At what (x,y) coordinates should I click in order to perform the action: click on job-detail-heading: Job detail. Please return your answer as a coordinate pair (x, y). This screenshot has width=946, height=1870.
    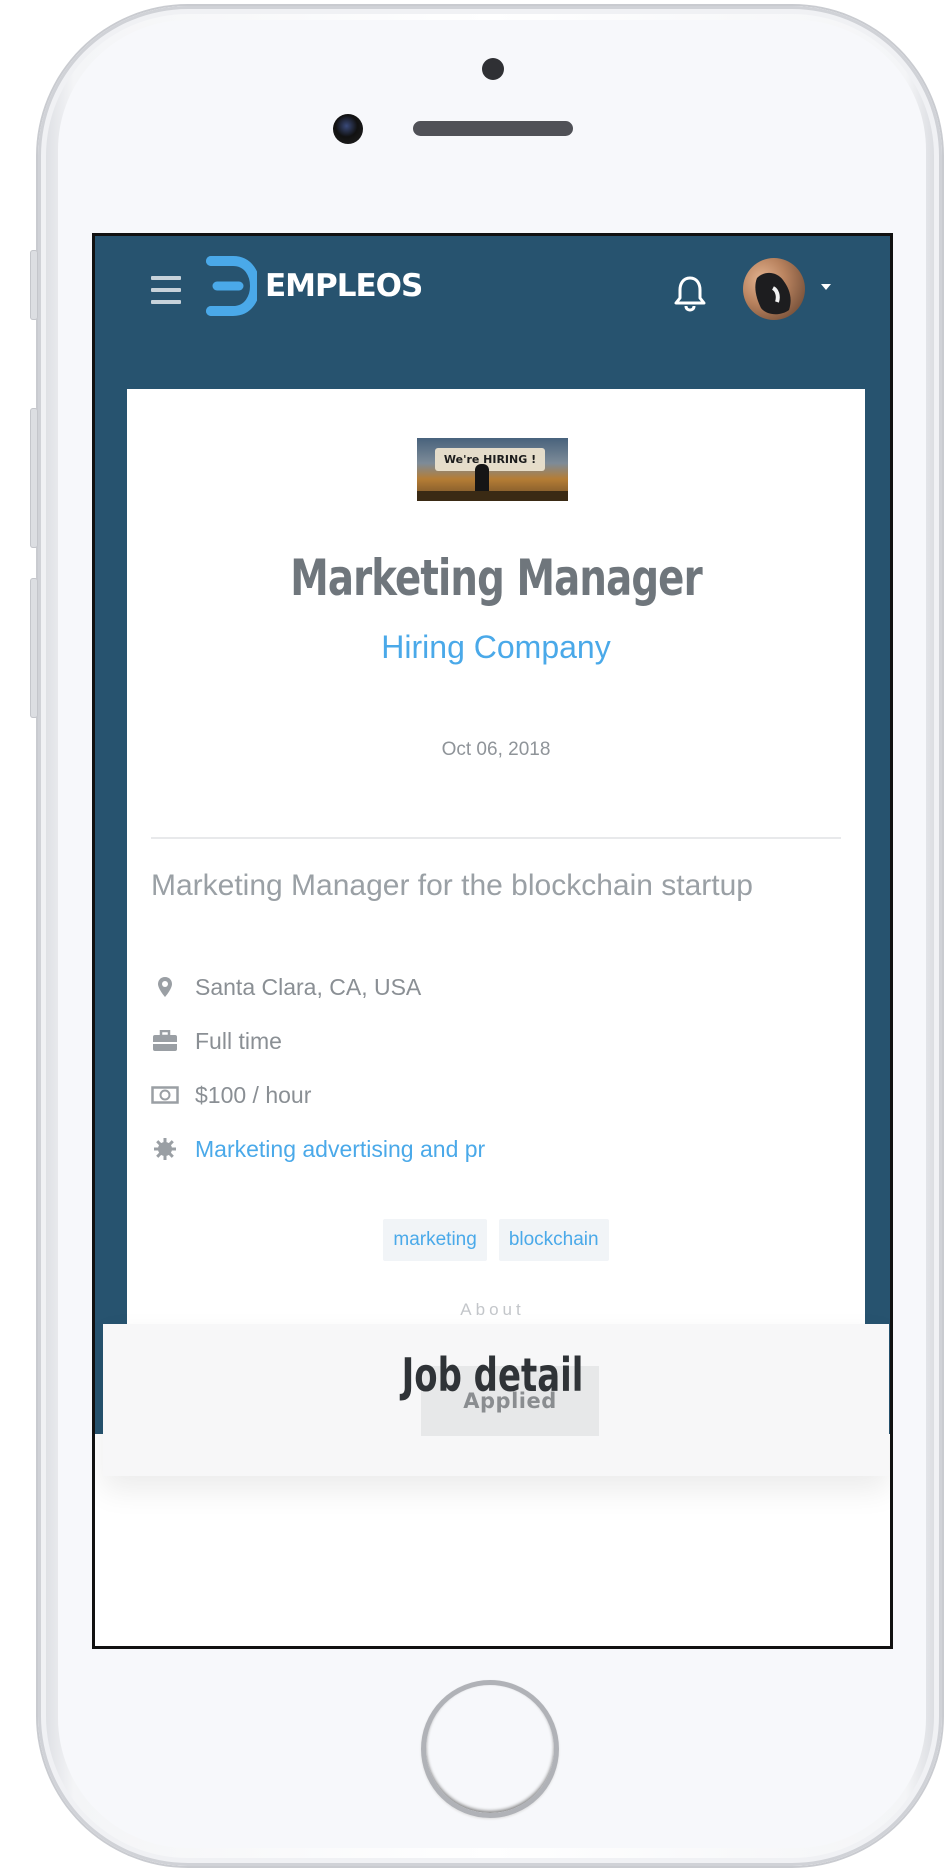
    Looking at the image, I should click on (492, 1375).